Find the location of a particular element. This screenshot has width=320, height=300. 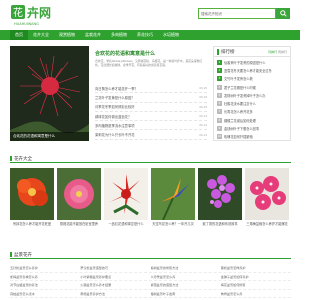

link-item: 黑松盆景怎样养护 is located at coordinates (256, 267).